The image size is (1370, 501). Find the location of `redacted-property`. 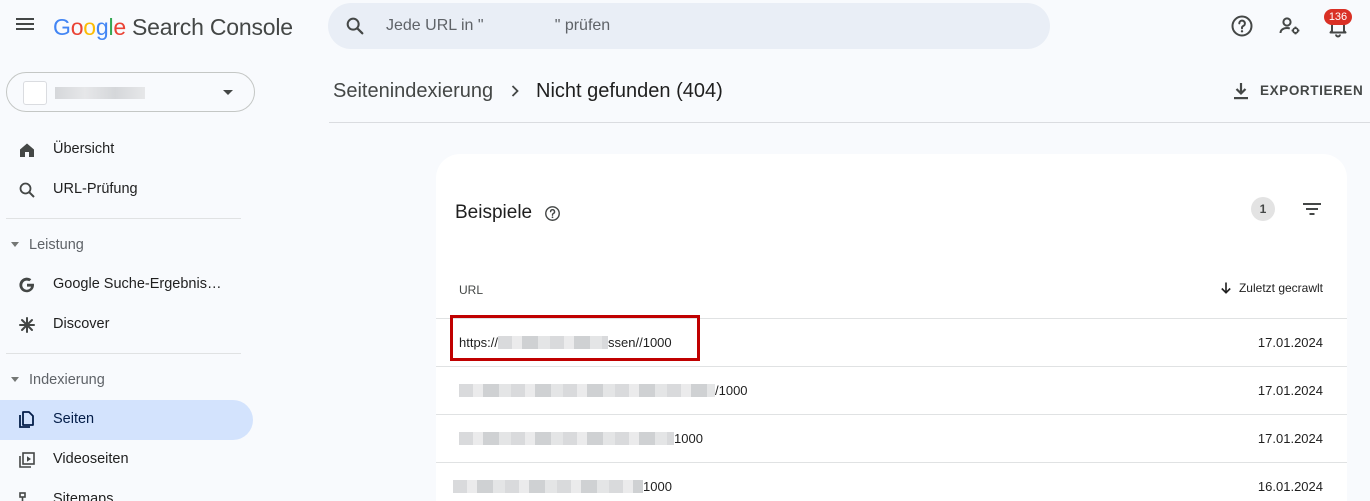

redacted-property is located at coordinates (853, 26).